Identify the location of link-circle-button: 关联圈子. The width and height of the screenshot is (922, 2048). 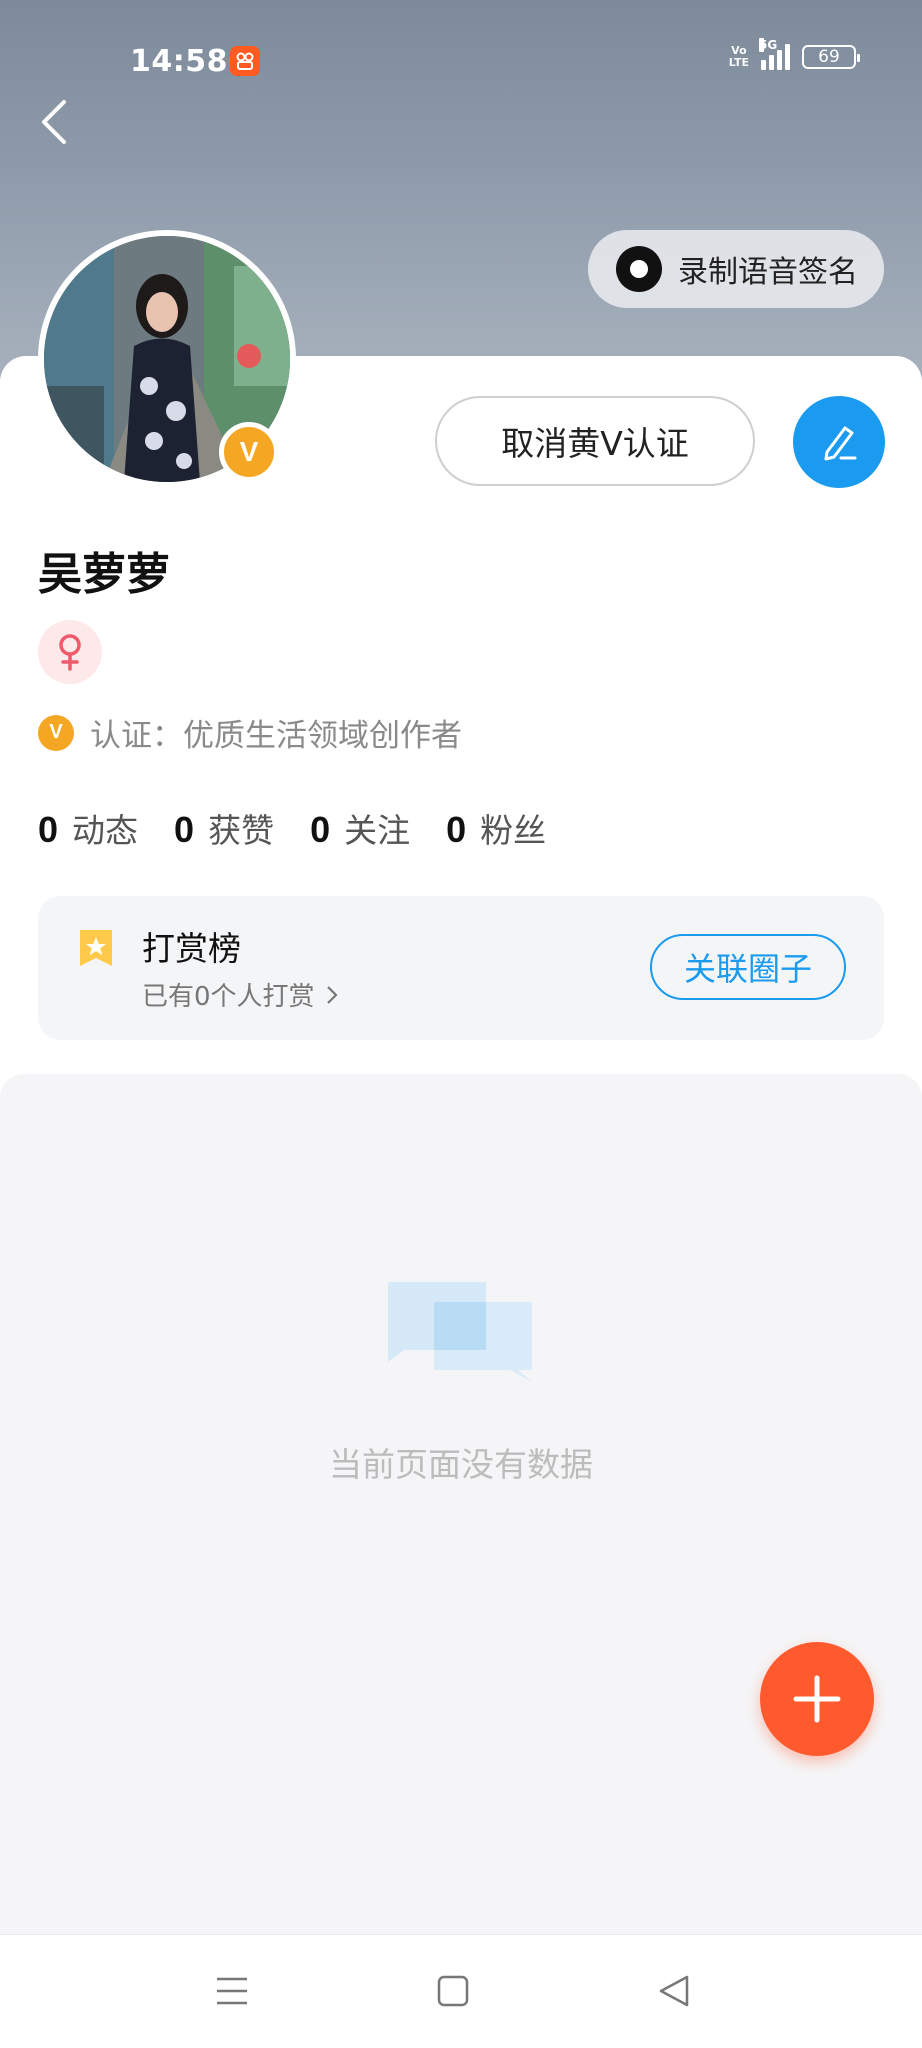
(748, 967).